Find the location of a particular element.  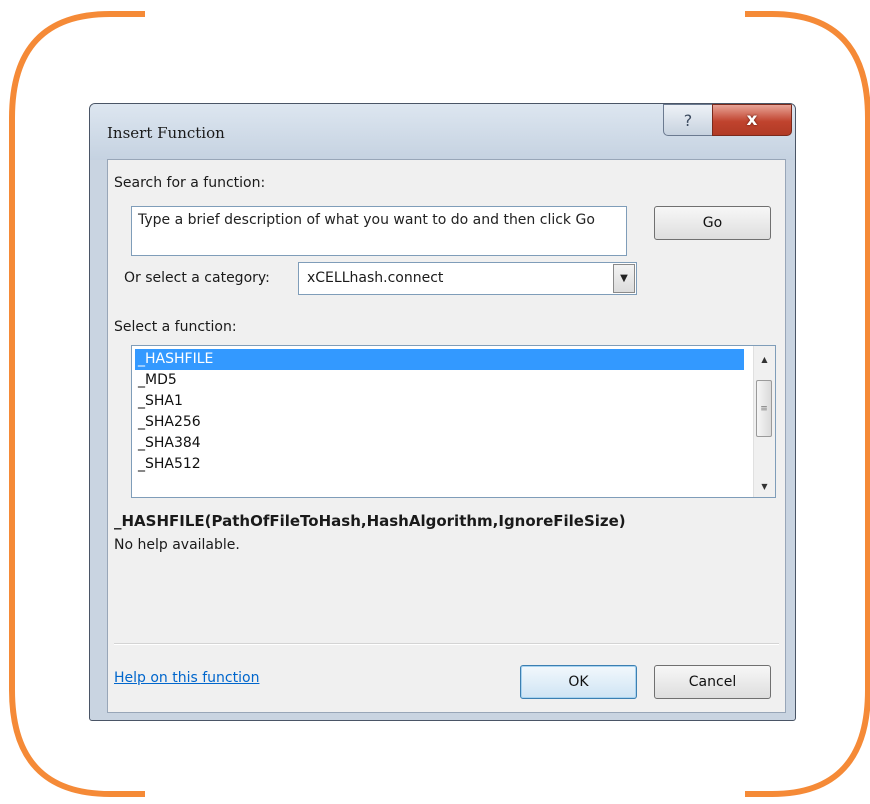

category-label: Or select a category: is located at coordinates (197, 278).